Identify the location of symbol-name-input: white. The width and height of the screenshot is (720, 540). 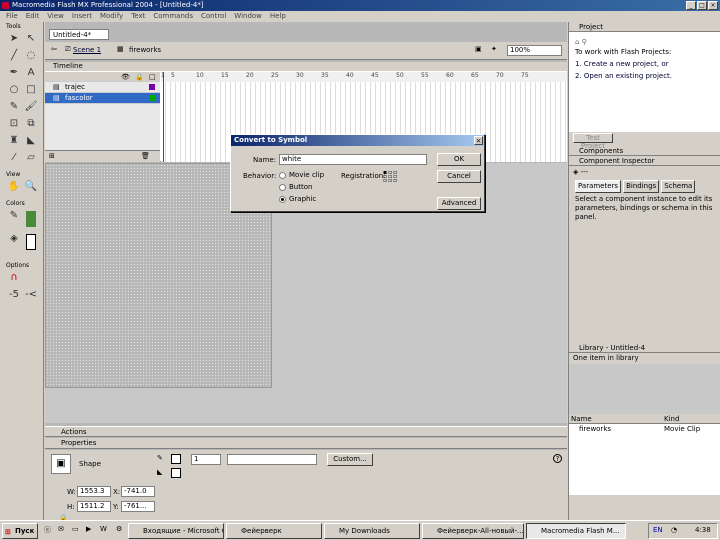
(353, 159).